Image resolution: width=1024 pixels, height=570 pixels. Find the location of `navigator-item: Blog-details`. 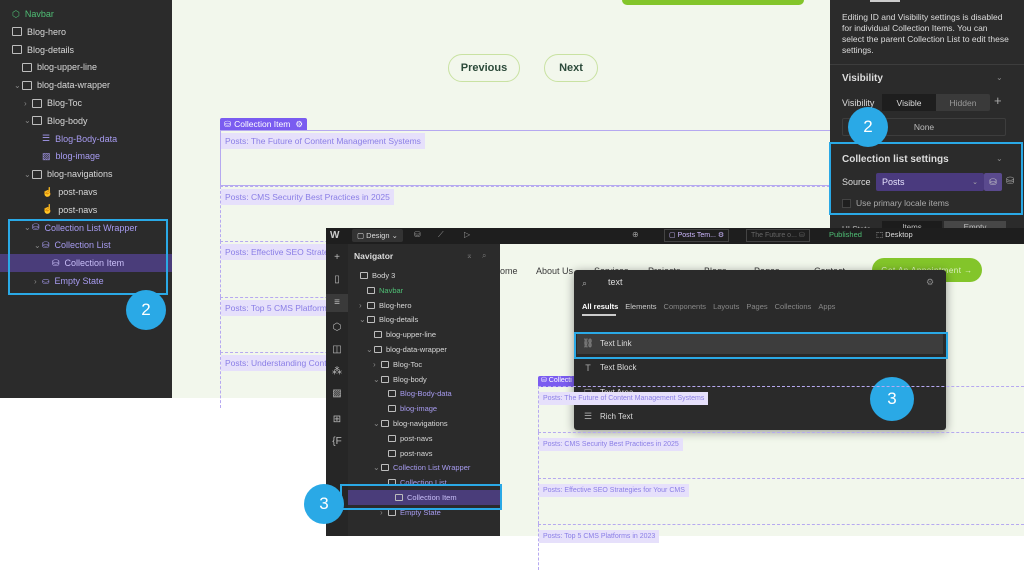

navigator-item: Blog-details is located at coordinates (39, 50).